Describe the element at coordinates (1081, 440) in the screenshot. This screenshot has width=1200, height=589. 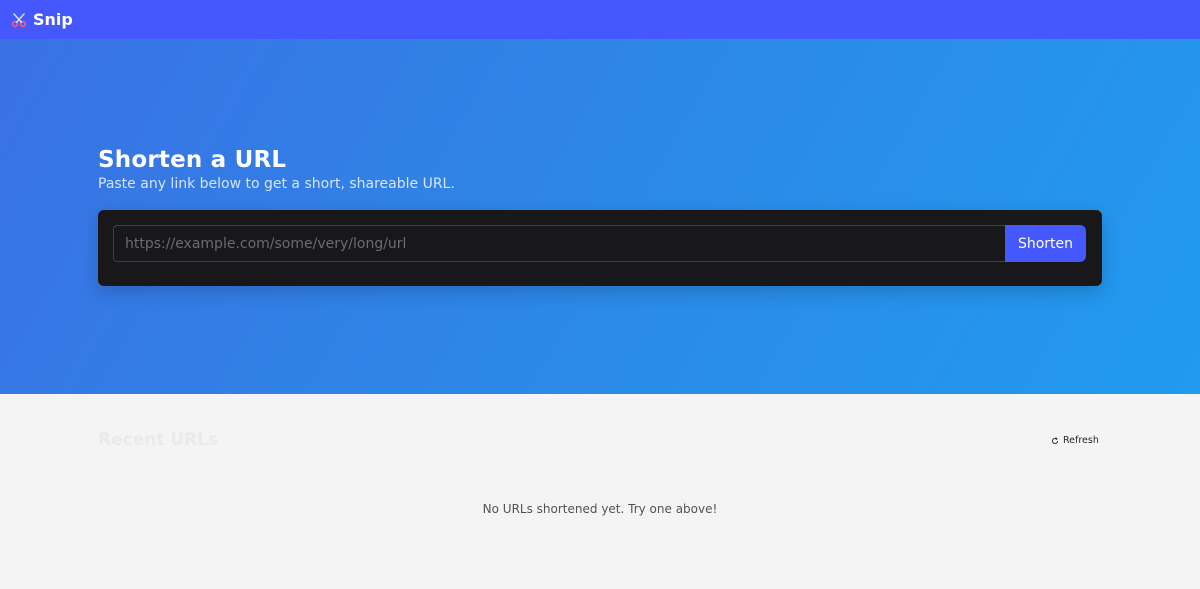
I see `refresh-label: Refresh` at that location.